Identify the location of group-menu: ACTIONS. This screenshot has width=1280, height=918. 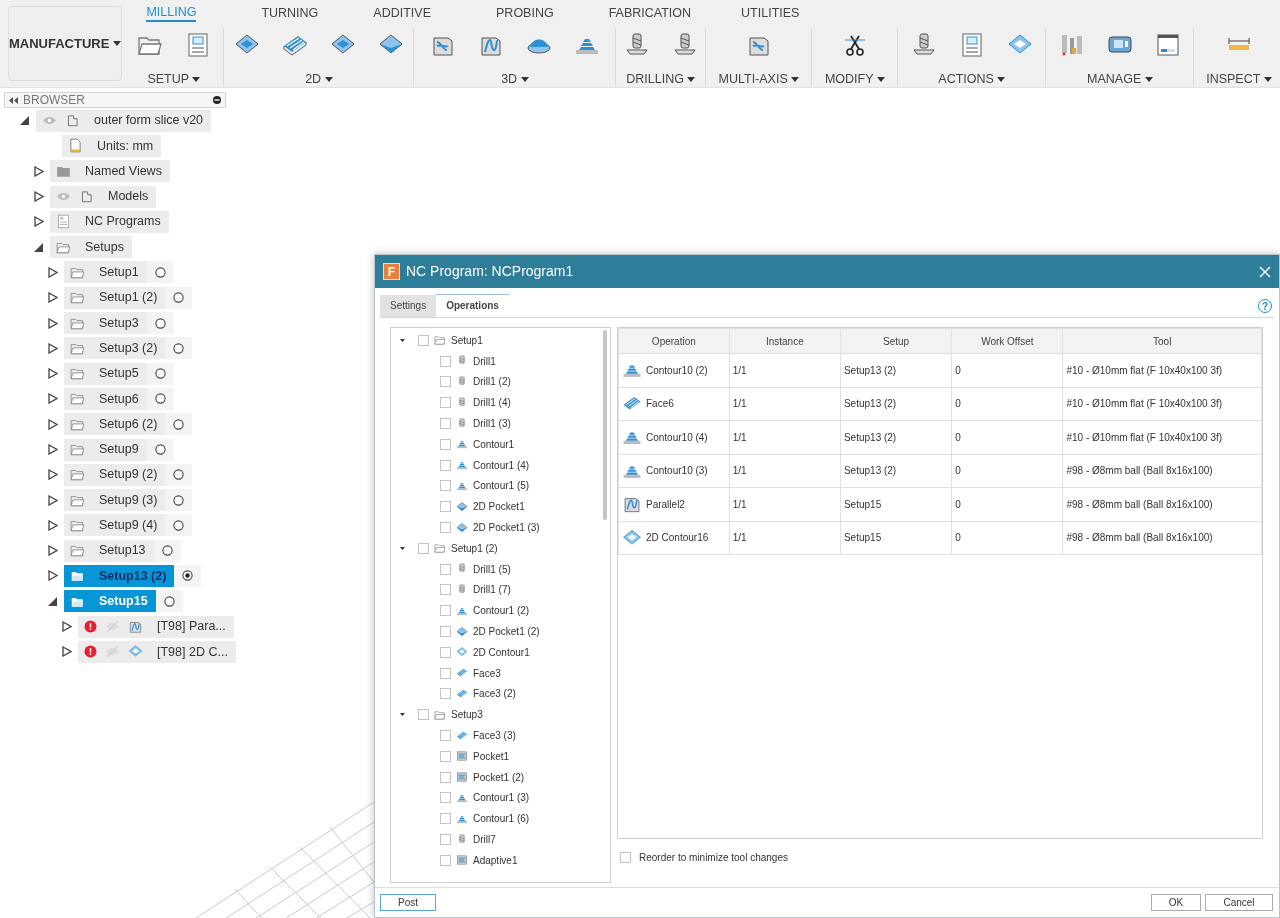
(972, 79).